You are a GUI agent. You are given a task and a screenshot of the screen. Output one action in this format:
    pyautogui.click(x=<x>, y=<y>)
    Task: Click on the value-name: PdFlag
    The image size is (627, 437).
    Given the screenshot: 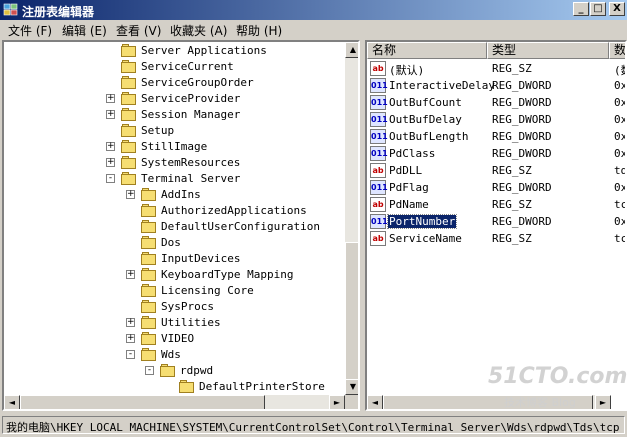 What is the action you would take?
    pyautogui.click(x=409, y=187)
    